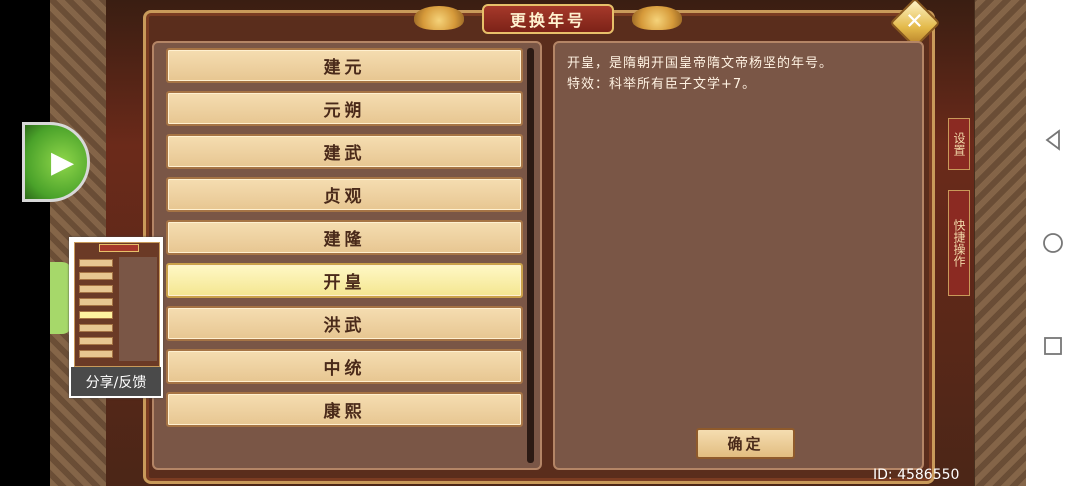  I want to click on era-item-hongwu: 洪武, so click(344, 323).